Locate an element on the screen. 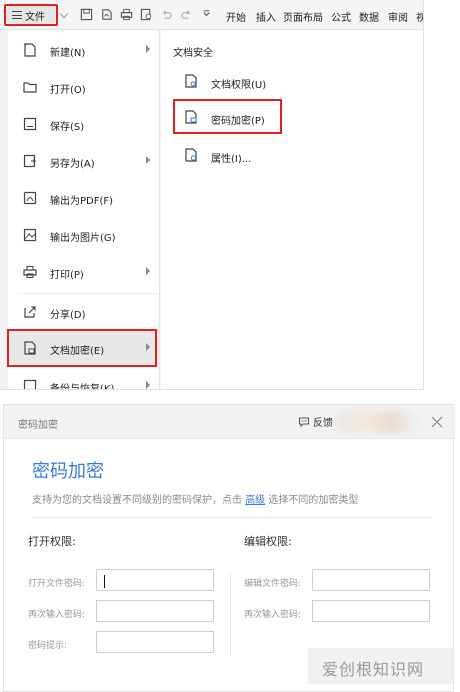 This screenshot has height=692, width=460. close-icon is located at coordinates (437, 422).